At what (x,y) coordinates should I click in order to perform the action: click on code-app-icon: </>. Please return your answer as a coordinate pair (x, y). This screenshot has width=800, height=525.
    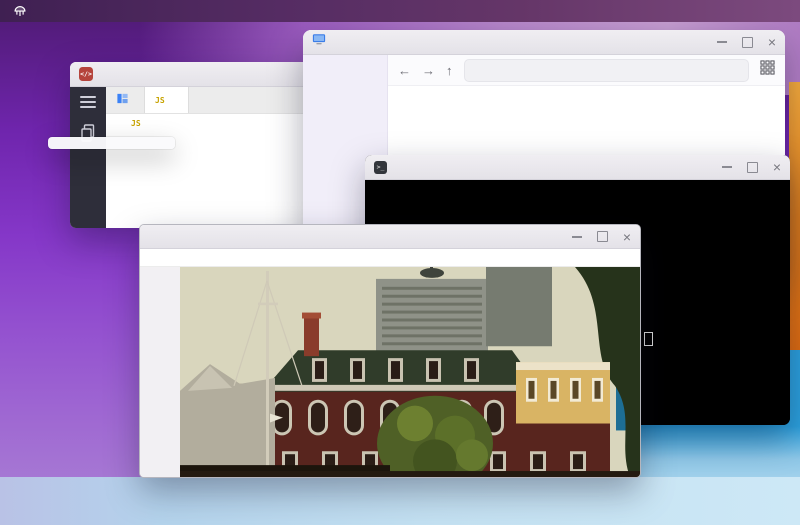
    Looking at the image, I should click on (86, 74).